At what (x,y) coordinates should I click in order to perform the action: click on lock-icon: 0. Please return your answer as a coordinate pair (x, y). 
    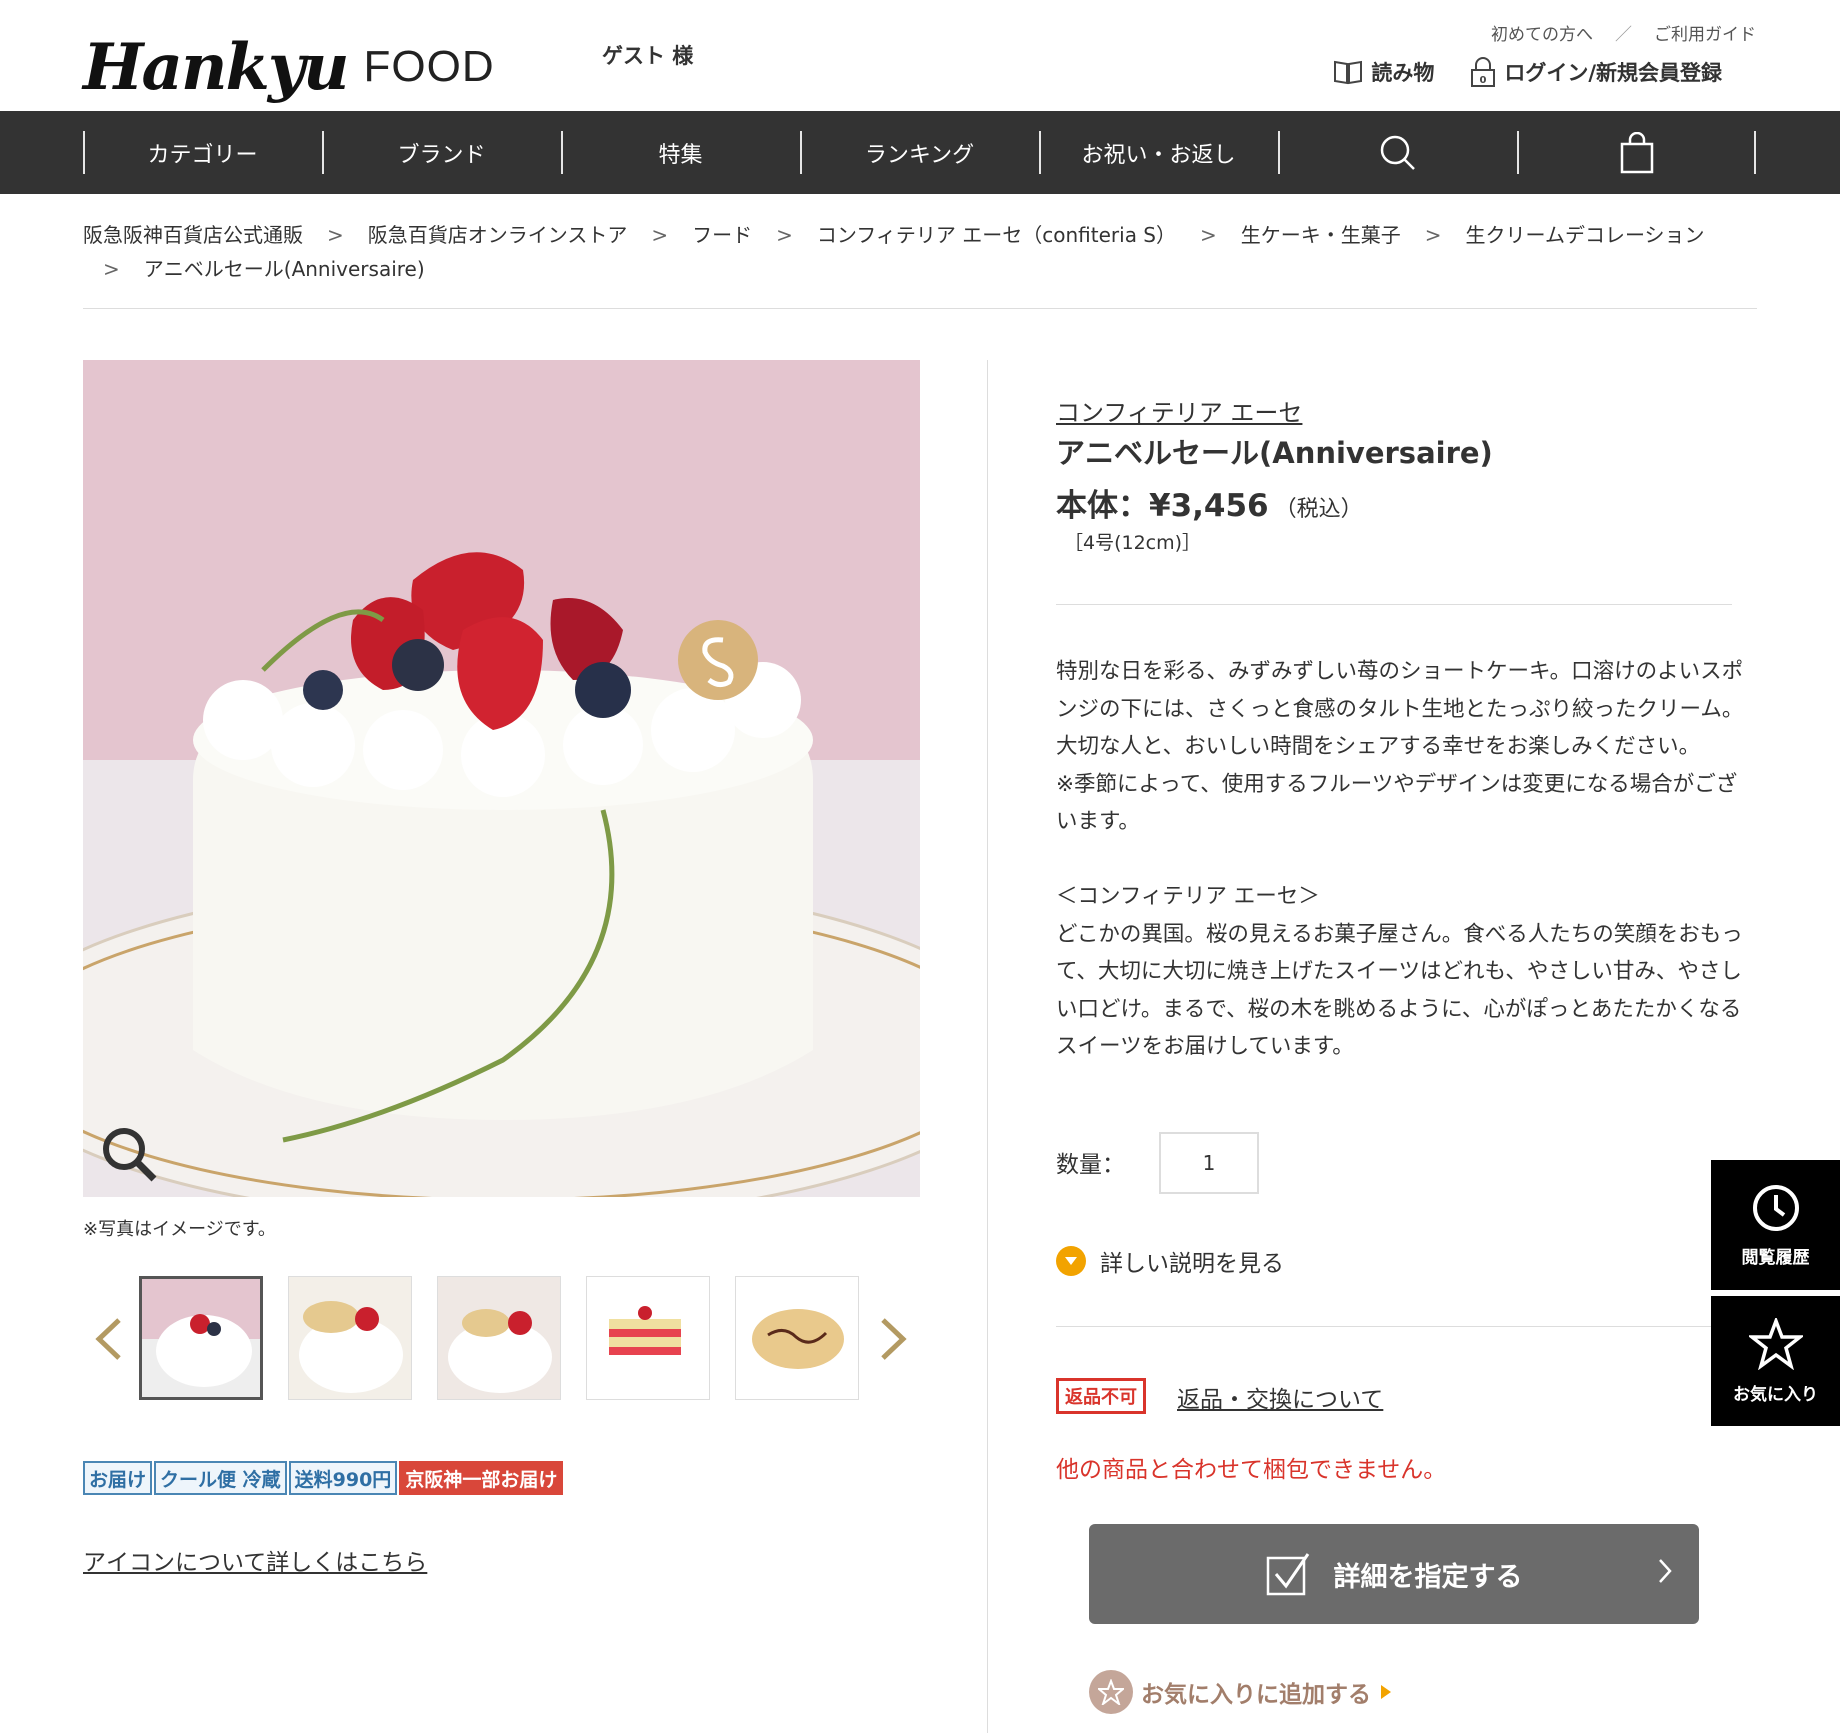
    Looking at the image, I should click on (1483, 72).